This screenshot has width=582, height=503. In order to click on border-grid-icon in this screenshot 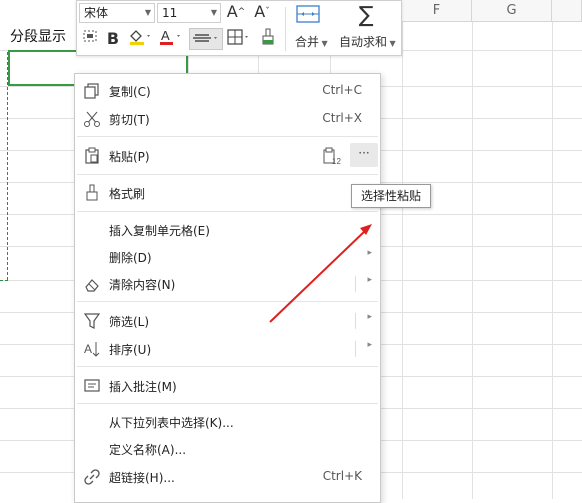, I will do `click(237, 37)`.